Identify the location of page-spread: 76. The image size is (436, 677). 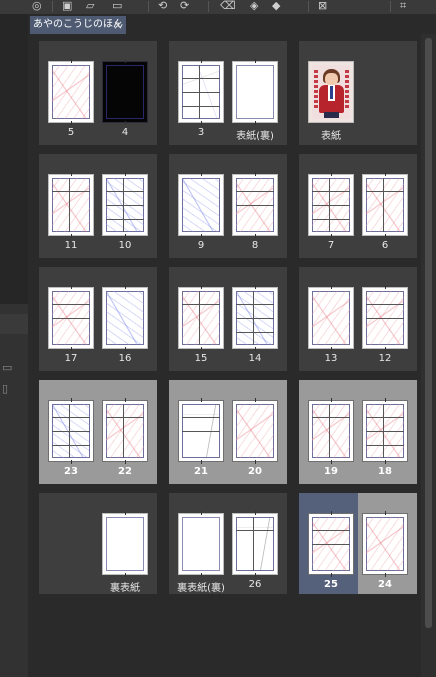
(358, 206).